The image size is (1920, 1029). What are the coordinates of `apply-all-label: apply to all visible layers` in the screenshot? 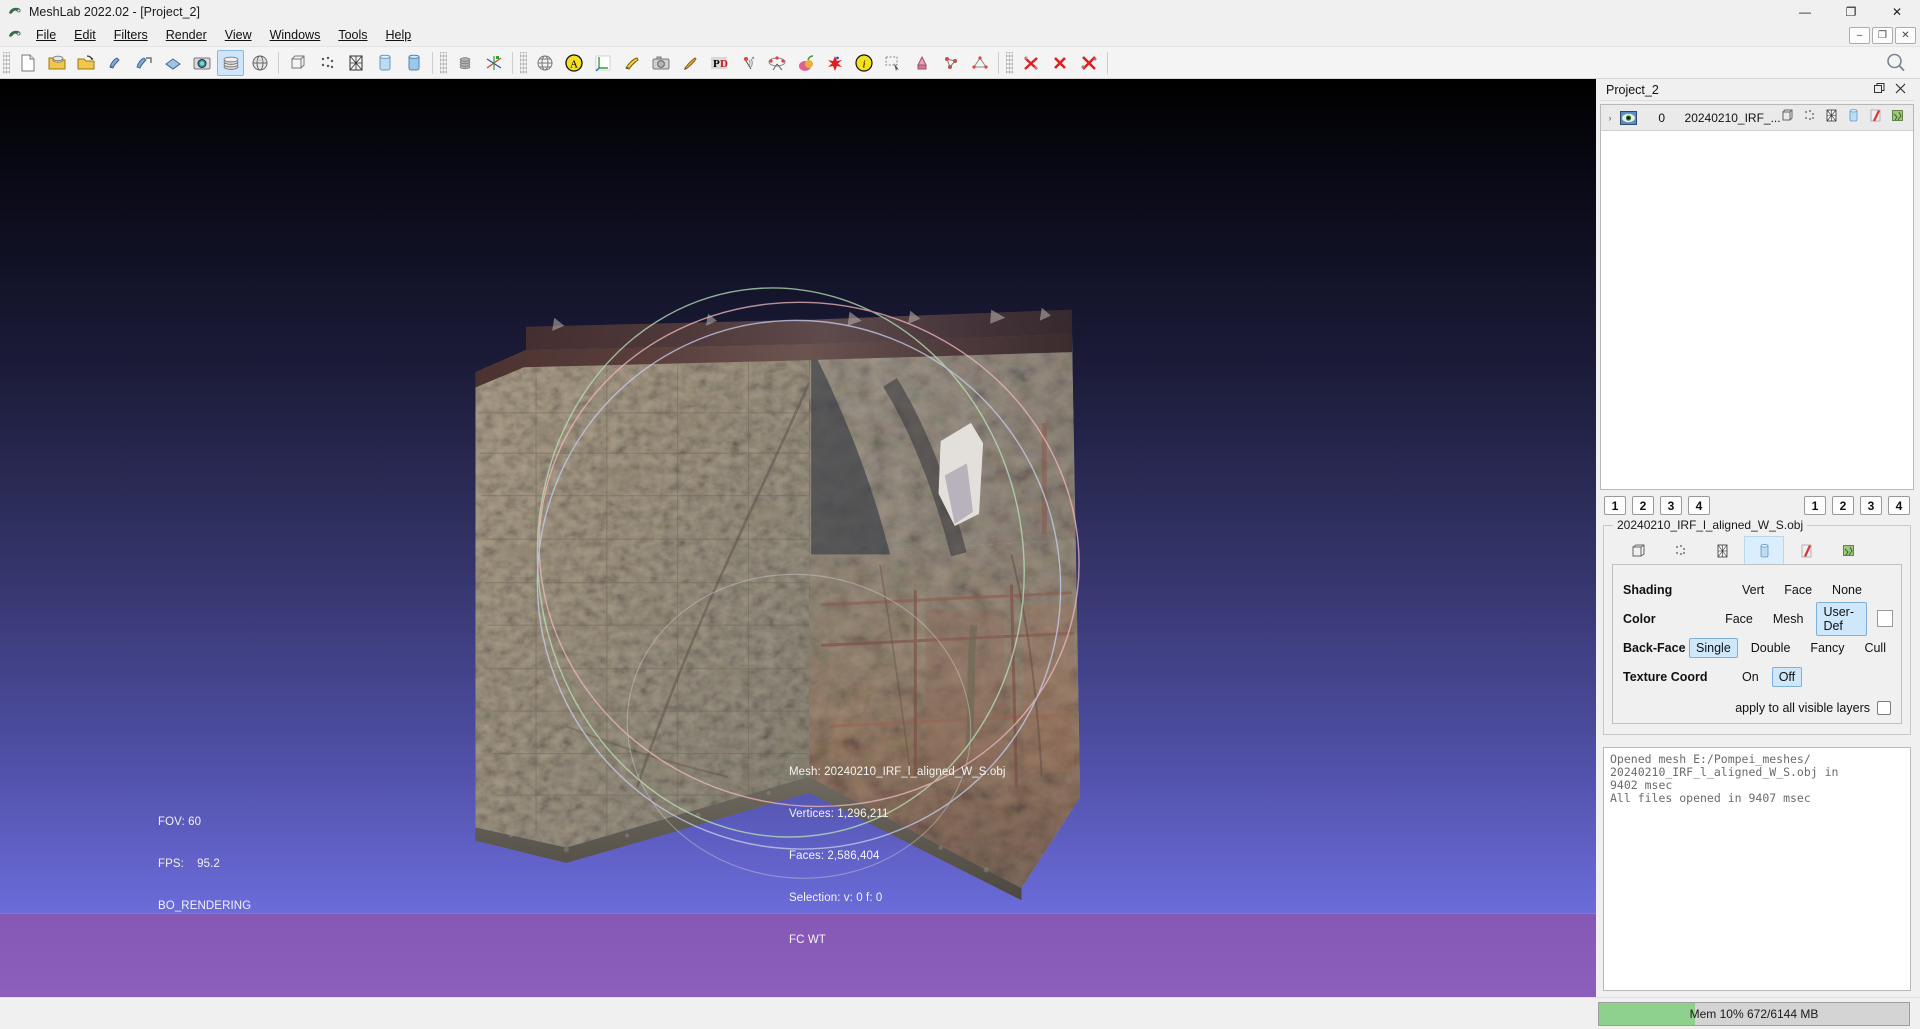 It's located at (1802, 708).